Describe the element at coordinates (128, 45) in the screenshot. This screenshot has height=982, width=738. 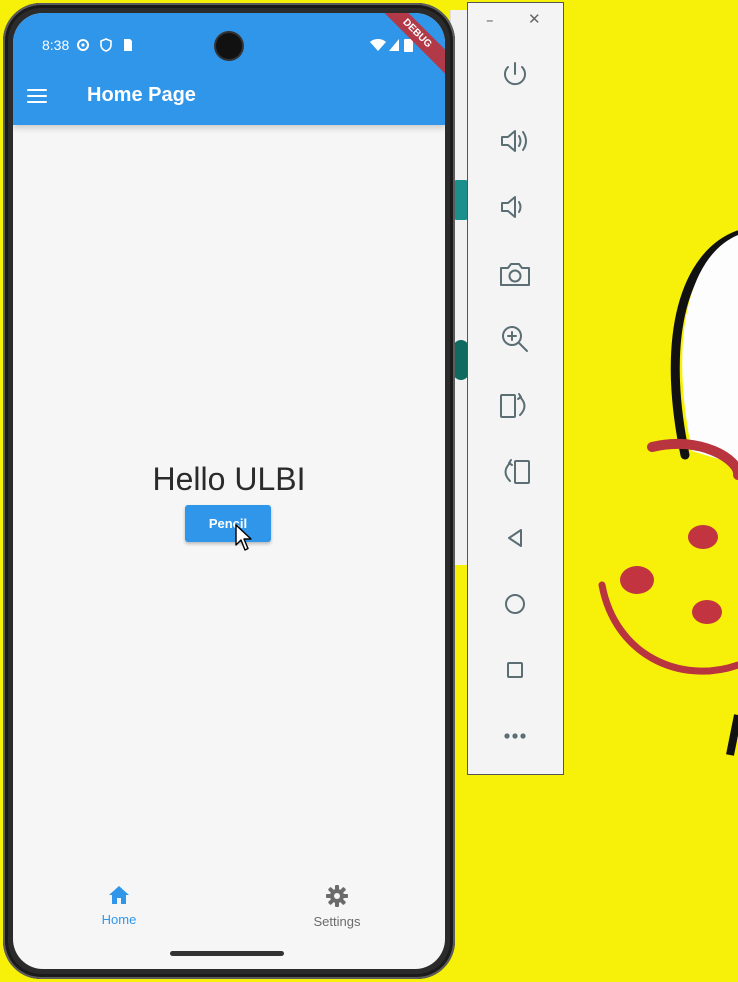
I see `sim-card-status-icon` at that location.